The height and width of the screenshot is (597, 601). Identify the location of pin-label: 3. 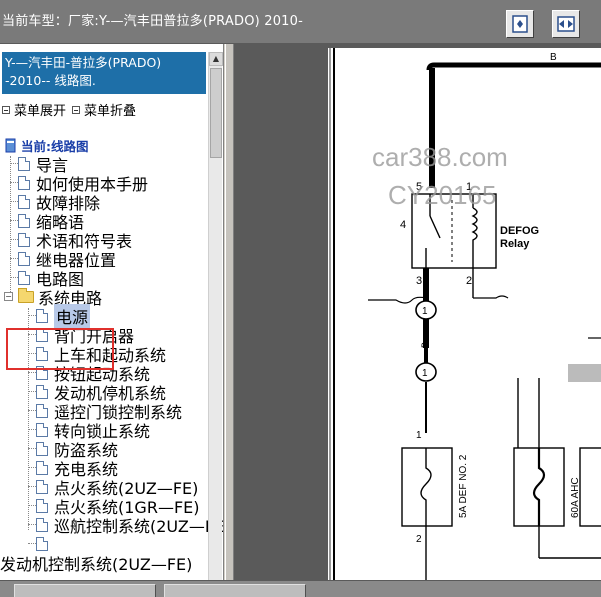
(419, 281).